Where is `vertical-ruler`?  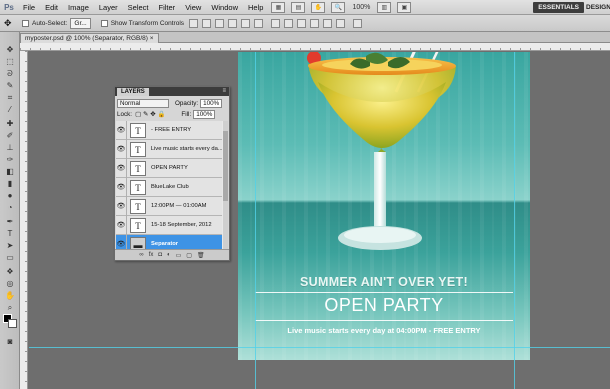
vertical-ruler is located at coordinates (24, 220).